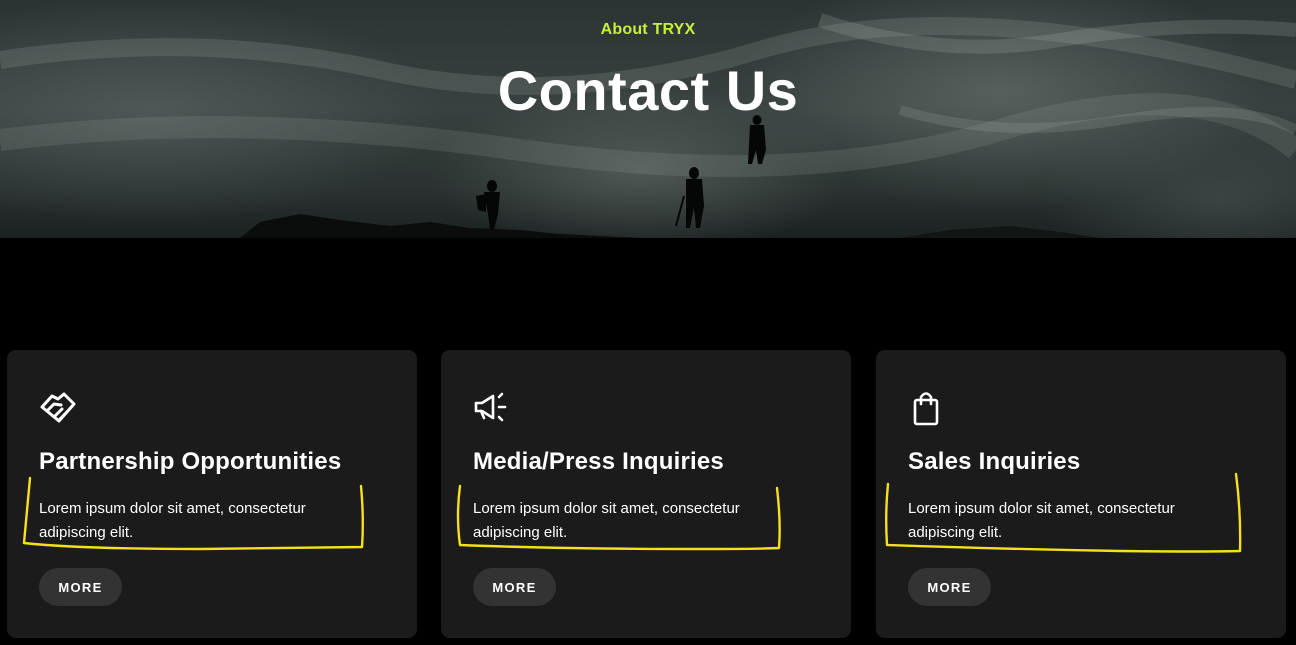 This screenshot has width=1296, height=645. I want to click on handshake-icon, so click(58, 407).